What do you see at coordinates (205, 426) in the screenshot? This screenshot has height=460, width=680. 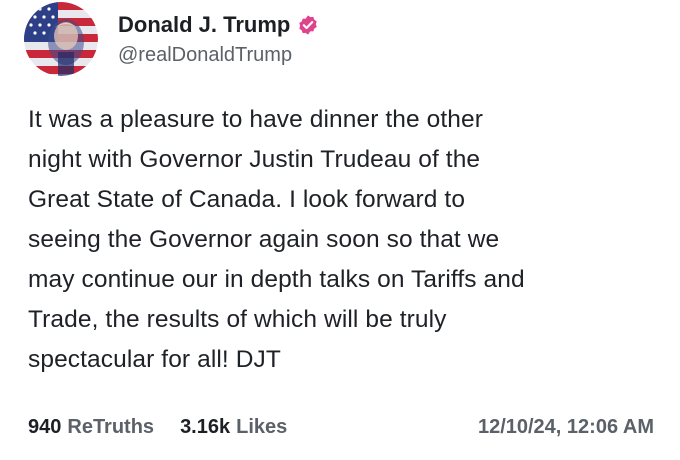 I see `likes-count: 3.16k` at bounding box center [205, 426].